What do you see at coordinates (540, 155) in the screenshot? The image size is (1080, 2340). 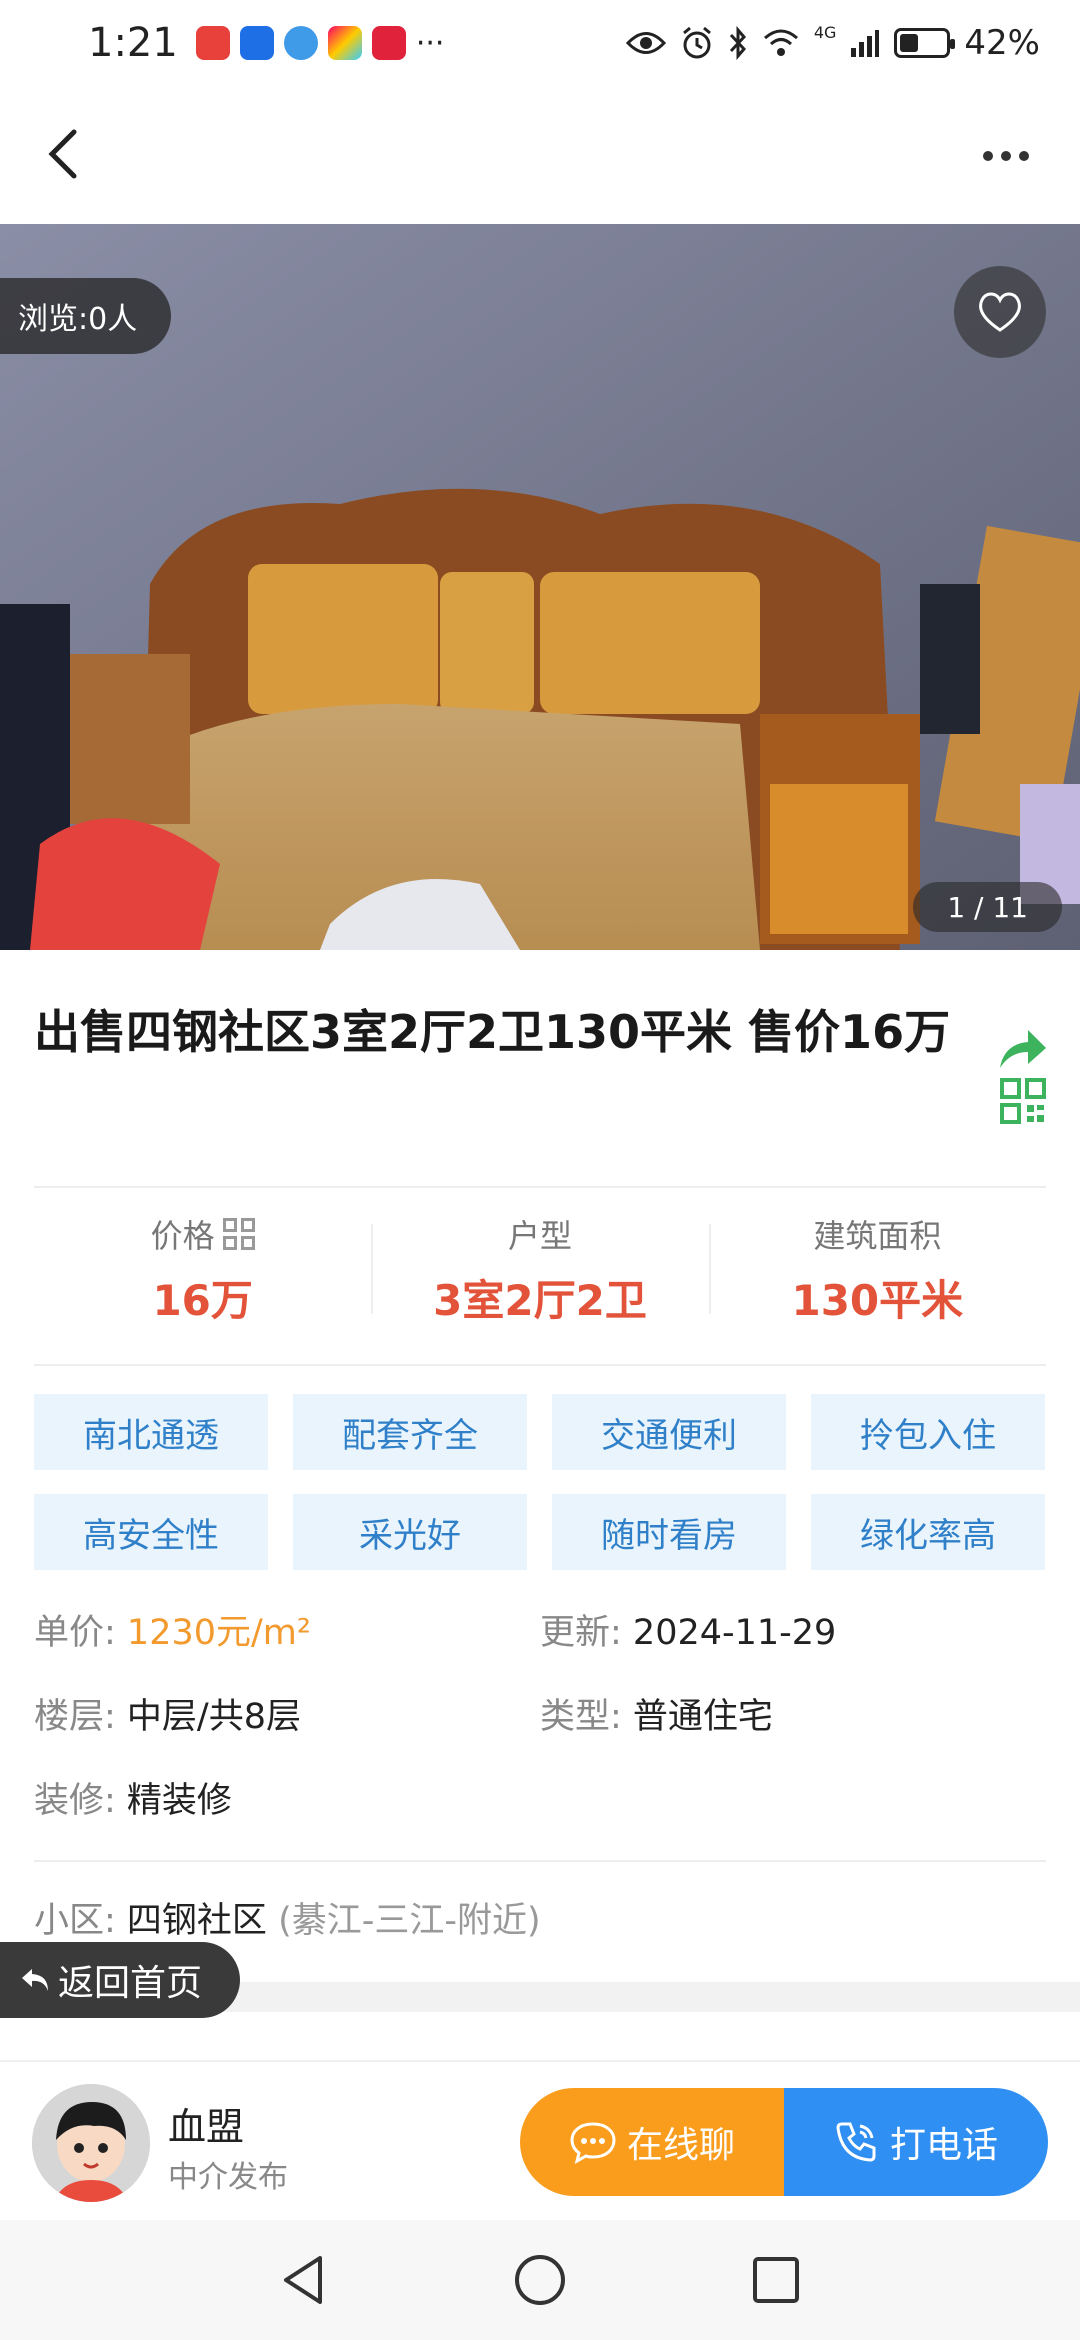 I see `top-nav` at bounding box center [540, 155].